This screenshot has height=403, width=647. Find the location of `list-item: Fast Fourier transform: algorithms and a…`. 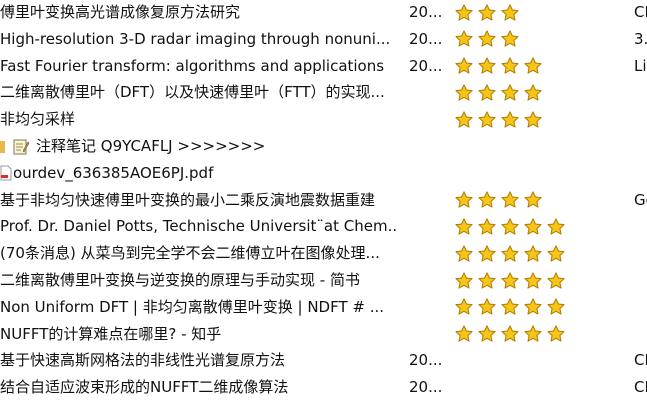

list-item: Fast Fourier transform: algorithms and a… is located at coordinates (323, 66).